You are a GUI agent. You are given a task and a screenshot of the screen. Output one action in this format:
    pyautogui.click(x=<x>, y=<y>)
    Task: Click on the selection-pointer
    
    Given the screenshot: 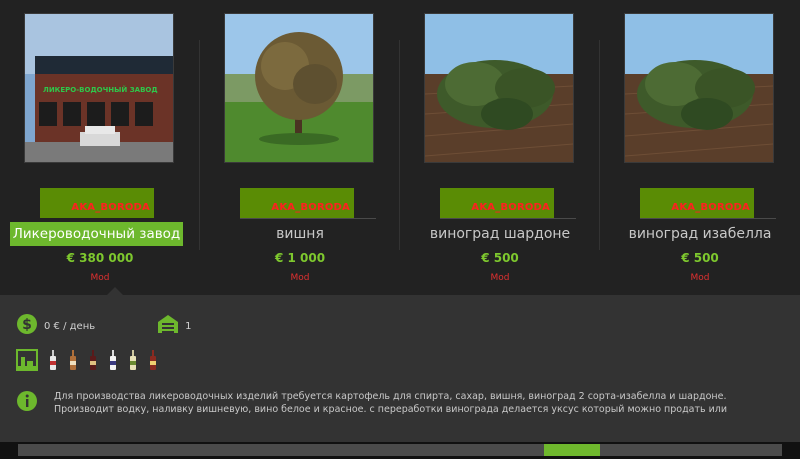 What is the action you would take?
    pyautogui.click(x=115, y=291)
    